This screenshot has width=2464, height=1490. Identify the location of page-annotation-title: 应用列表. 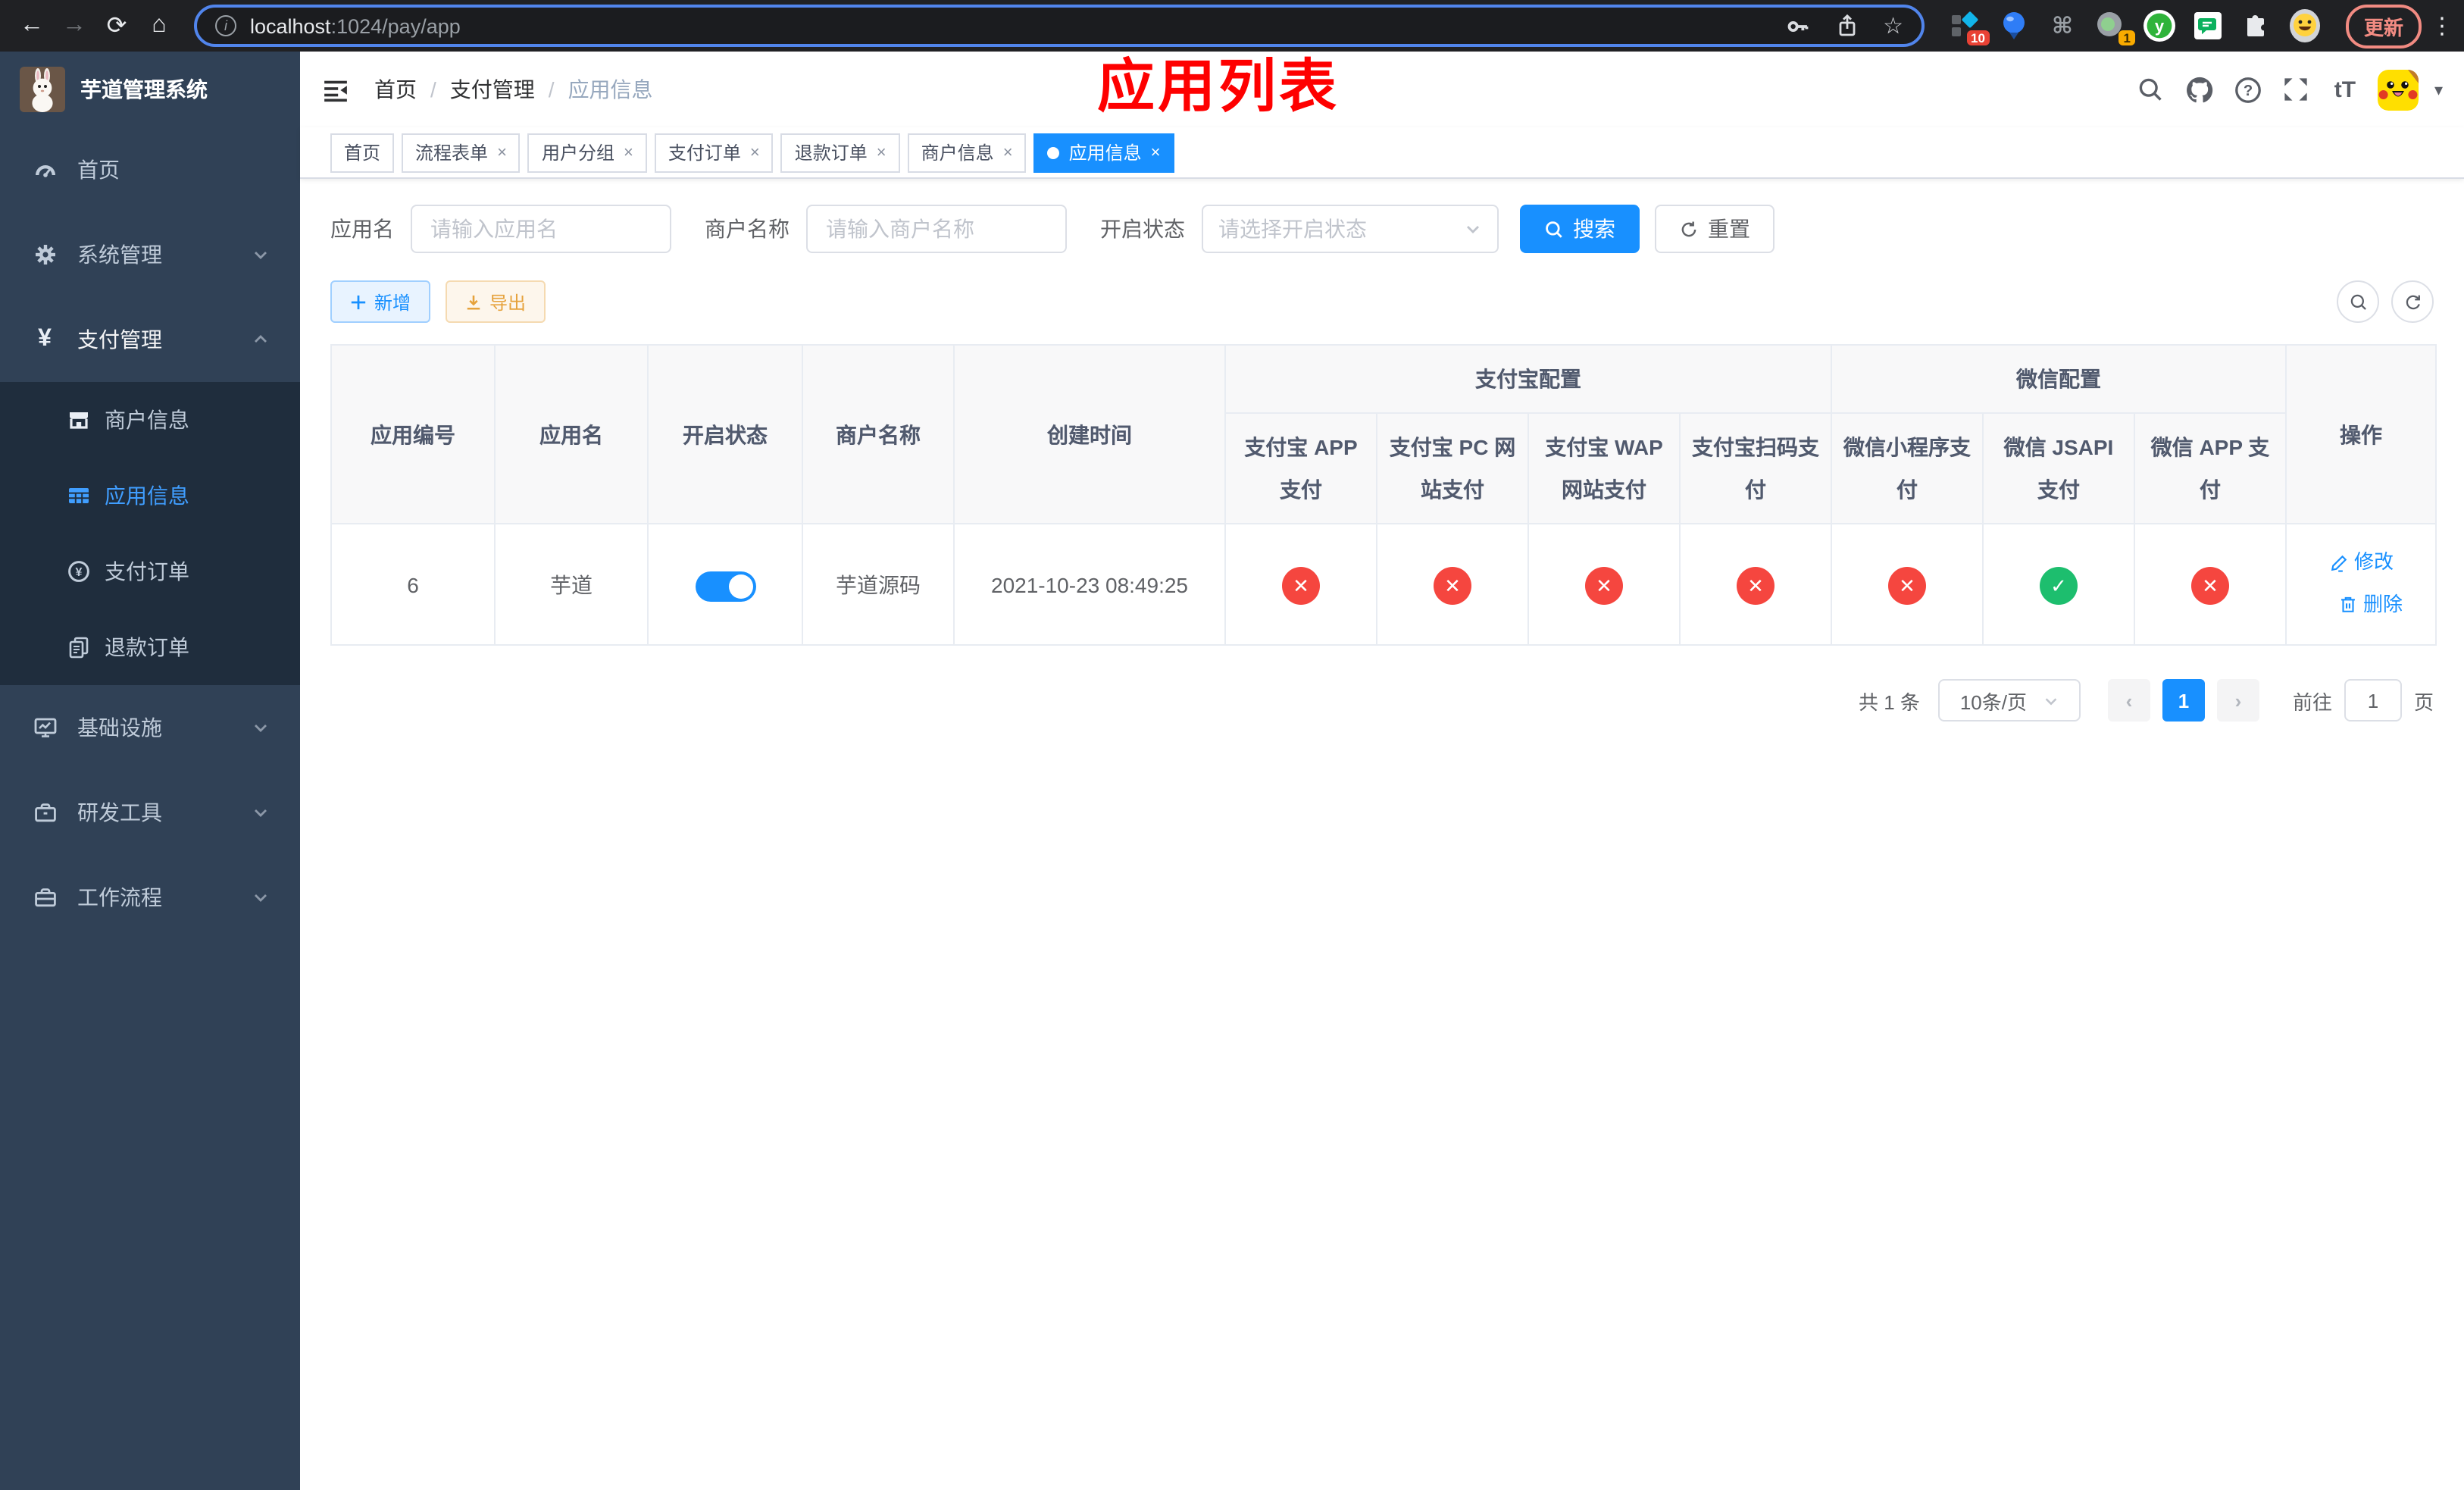
(1218, 88).